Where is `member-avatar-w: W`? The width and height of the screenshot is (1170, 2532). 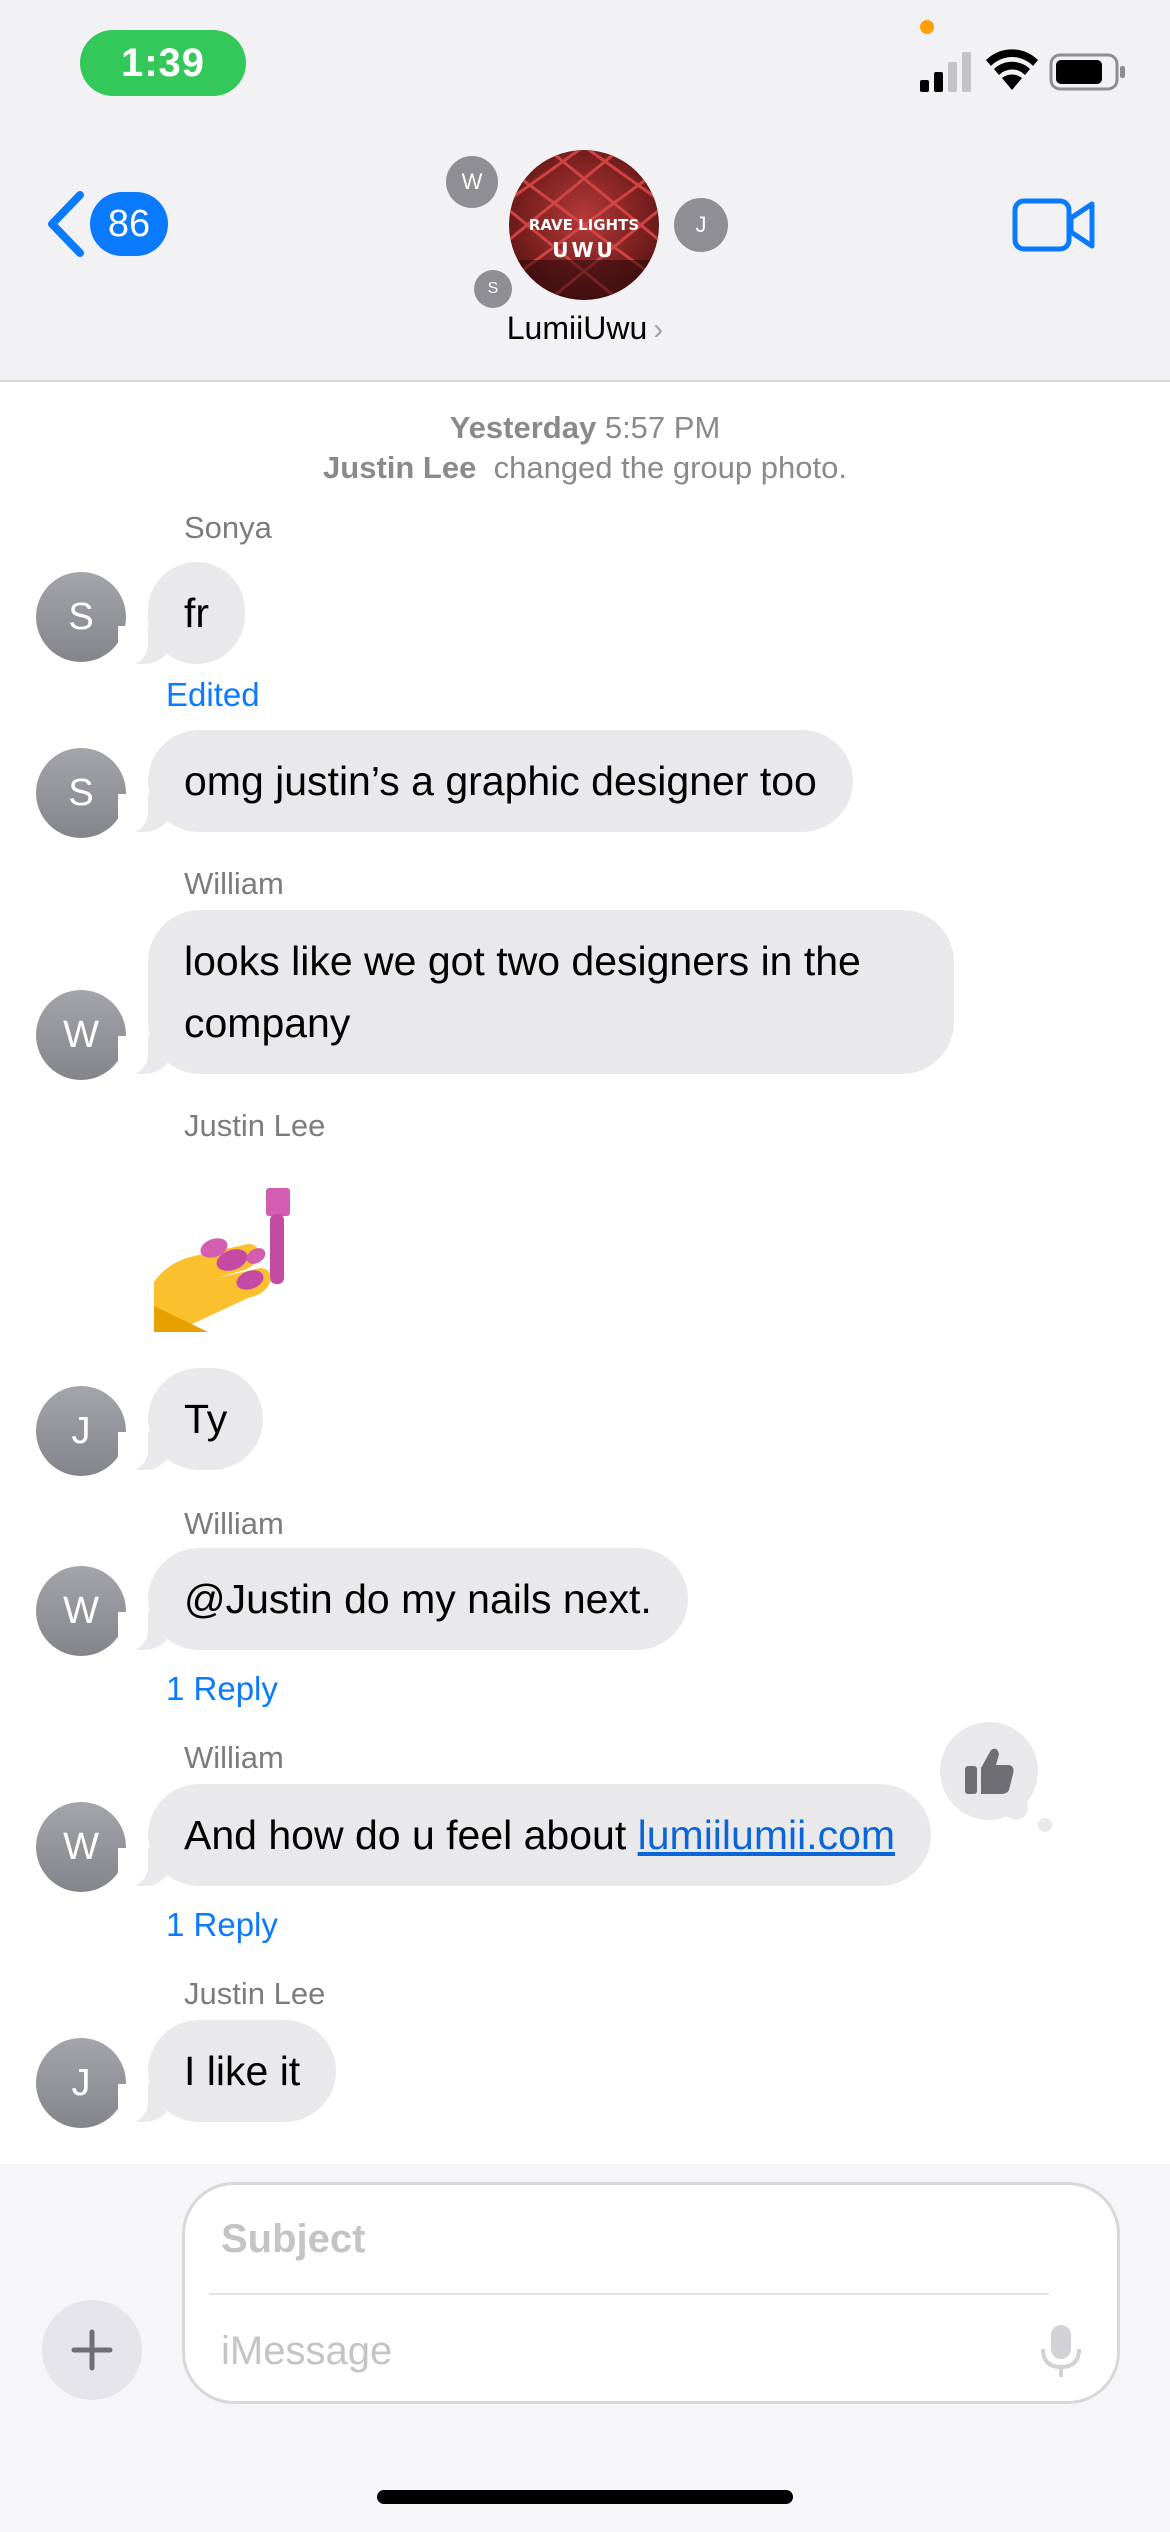
member-avatar-w: W is located at coordinates (472, 182).